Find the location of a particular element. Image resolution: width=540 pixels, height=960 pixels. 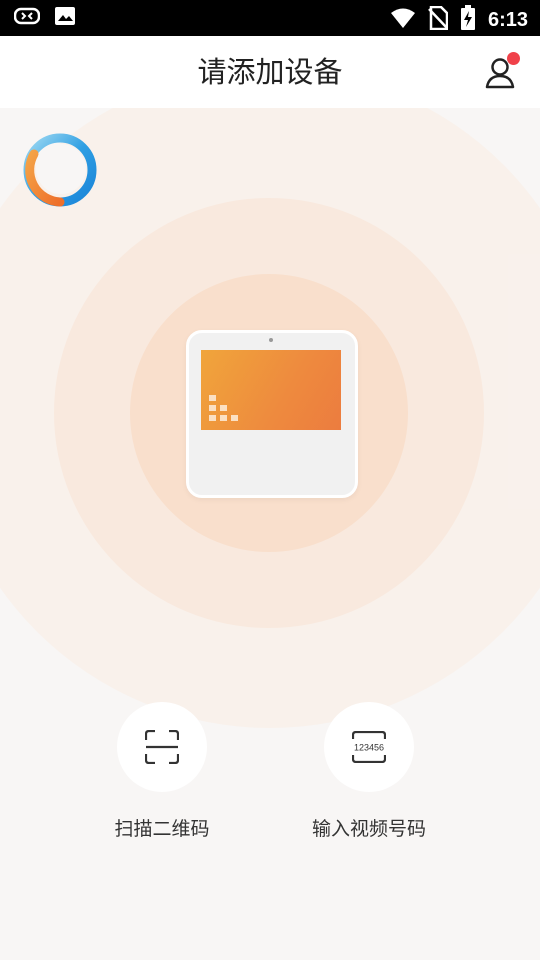

scan-qr-icon is located at coordinates (162, 748).